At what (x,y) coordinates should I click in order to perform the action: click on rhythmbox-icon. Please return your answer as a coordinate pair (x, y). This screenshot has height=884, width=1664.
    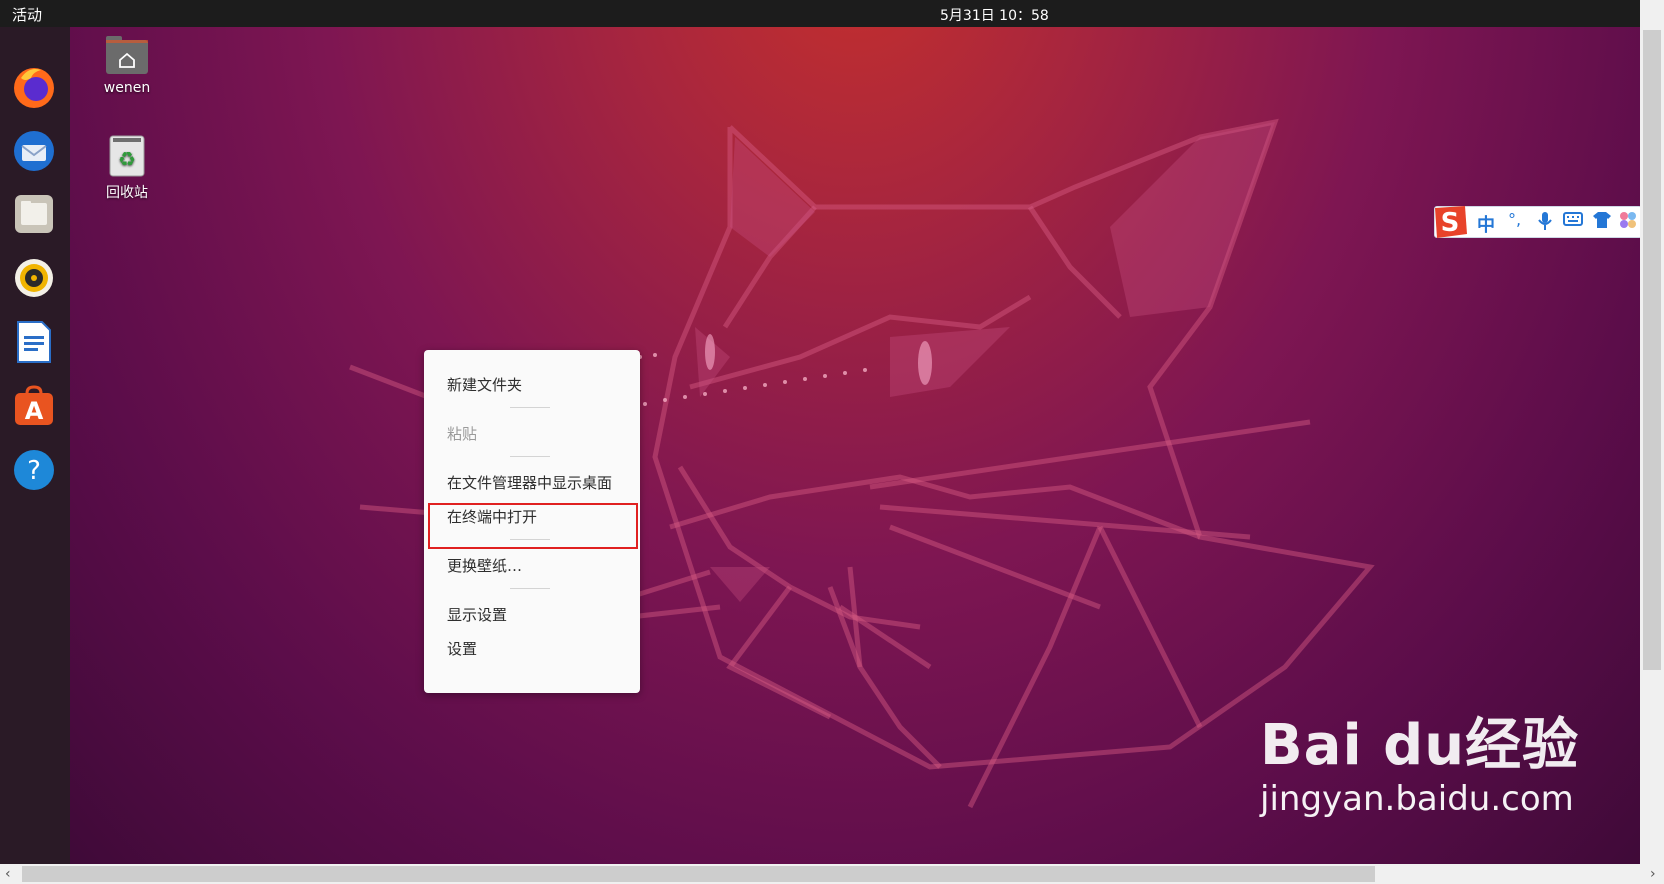
    Looking at the image, I should click on (34, 278).